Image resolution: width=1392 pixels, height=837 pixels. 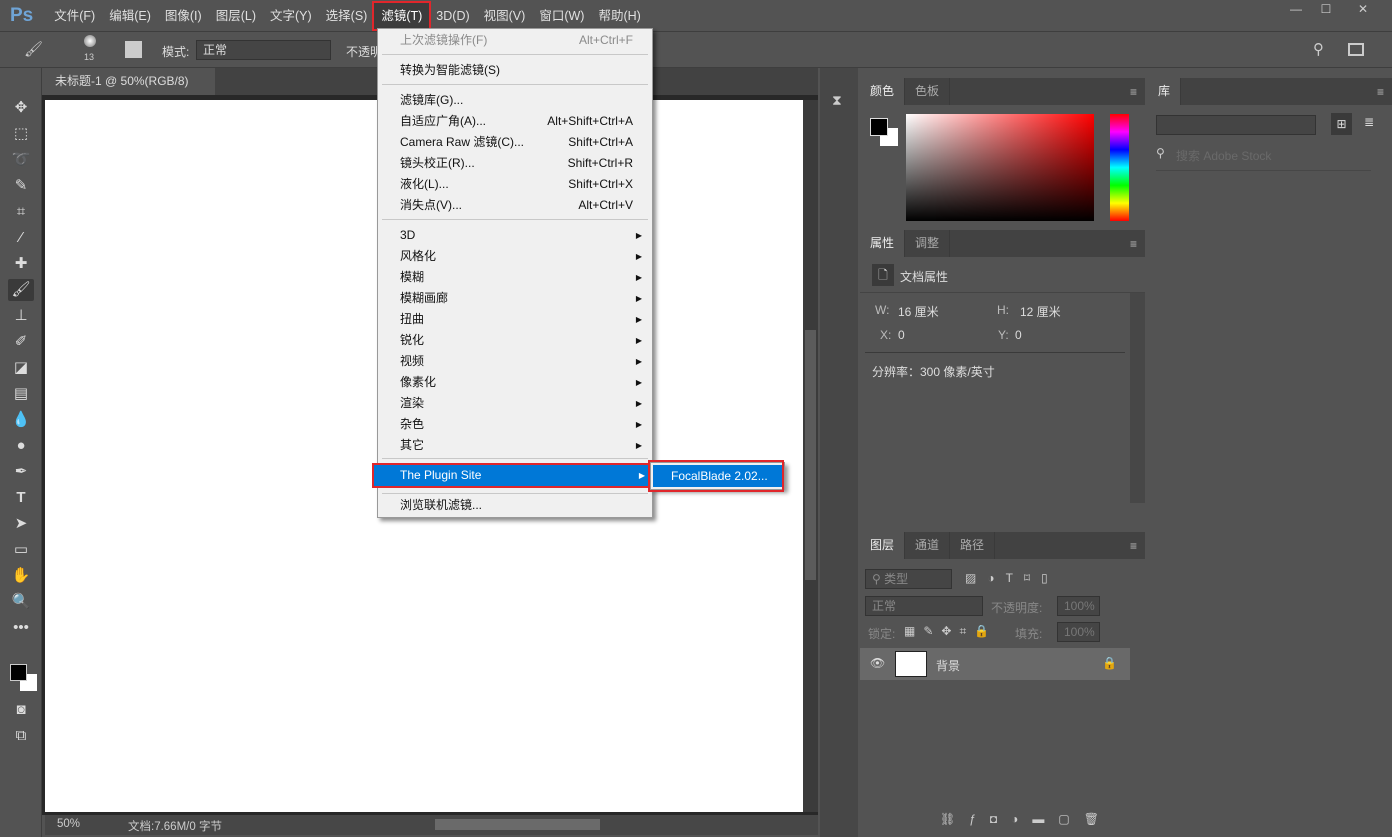 I want to click on menu-file: 文件(F), so click(x=74, y=16).